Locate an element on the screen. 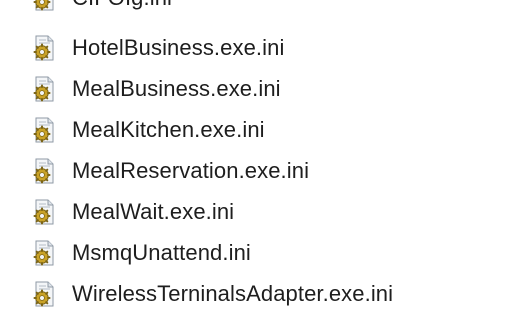  file-name: HotelBusiness.exe.ini is located at coordinates (178, 47).